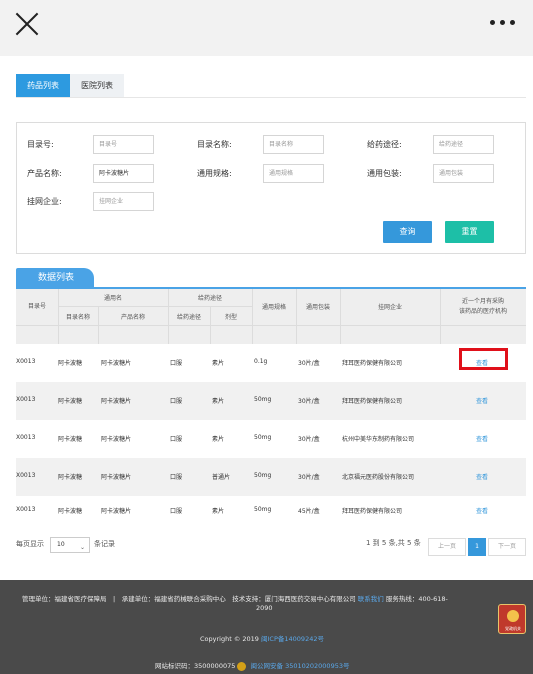  What do you see at coordinates (77, 317) in the screenshot?
I see `th-catalog-name: 目录名称` at bounding box center [77, 317].